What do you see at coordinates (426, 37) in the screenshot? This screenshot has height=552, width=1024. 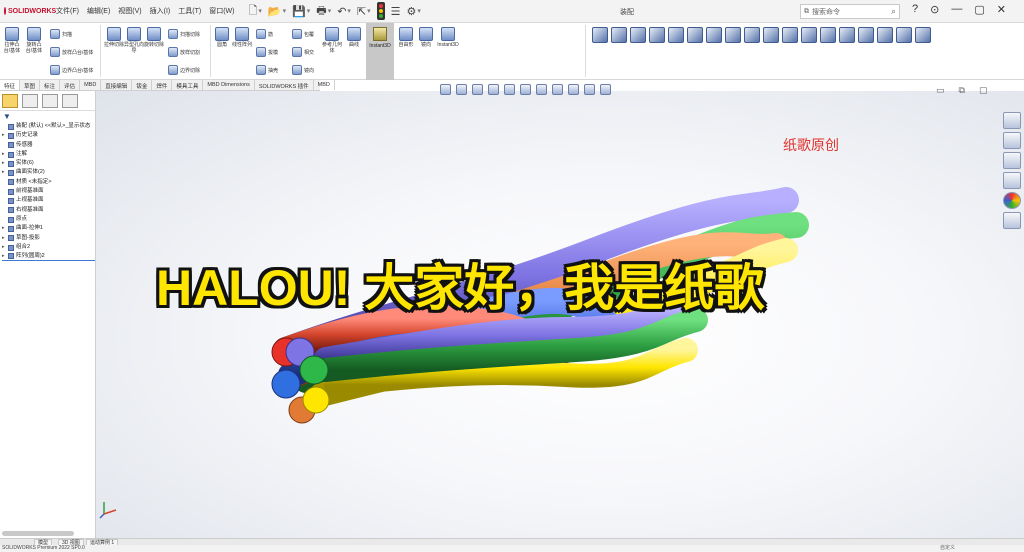 I see `move-copy-body-tool: 镜向` at bounding box center [426, 37].